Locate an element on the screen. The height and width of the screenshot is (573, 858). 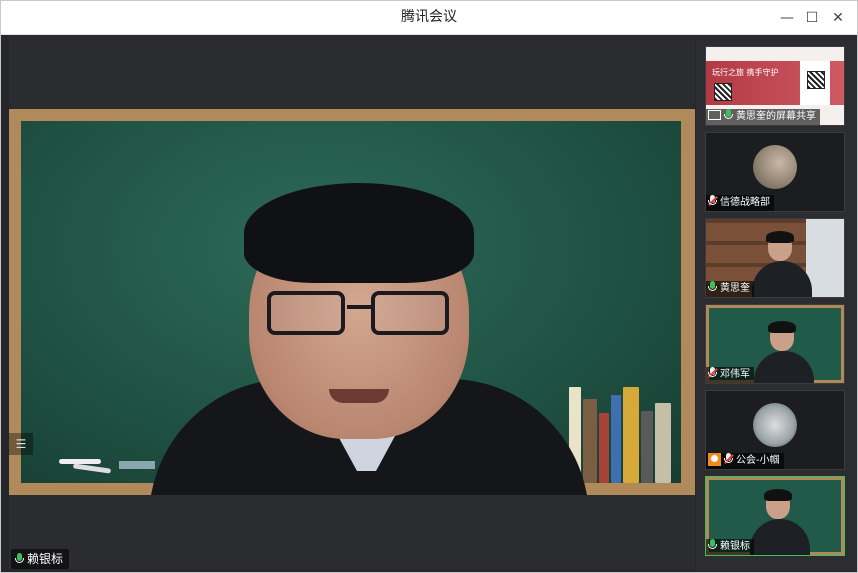
participant-tile-avatar: 公会-小帼 is located at coordinates (775, 430).